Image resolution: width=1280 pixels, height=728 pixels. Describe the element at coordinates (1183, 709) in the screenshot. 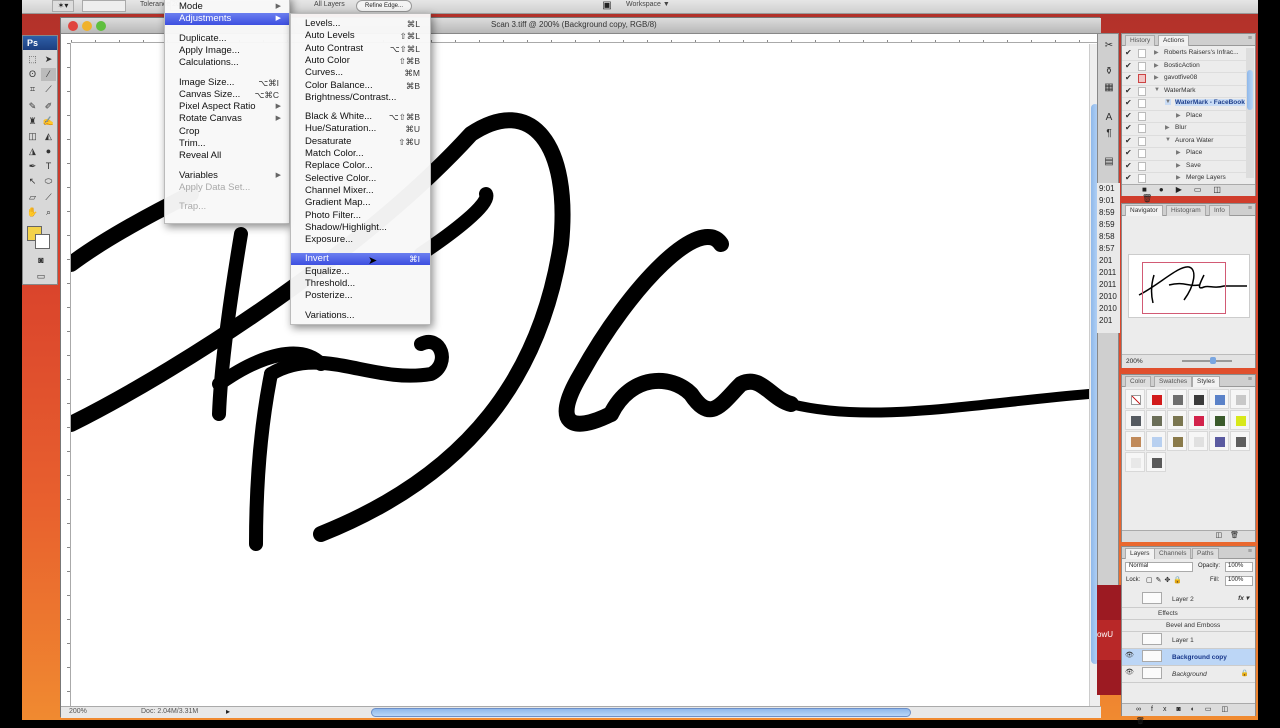

I see `add-mask-icon: ◙` at that location.